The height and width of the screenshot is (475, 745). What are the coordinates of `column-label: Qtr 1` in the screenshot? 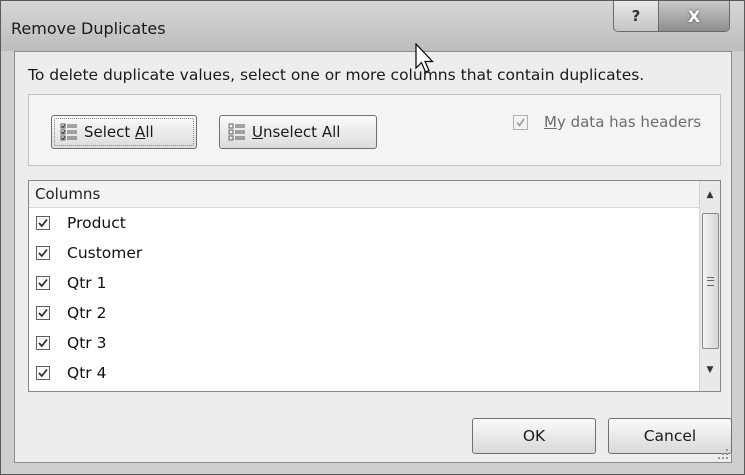 It's located at (87, 283).